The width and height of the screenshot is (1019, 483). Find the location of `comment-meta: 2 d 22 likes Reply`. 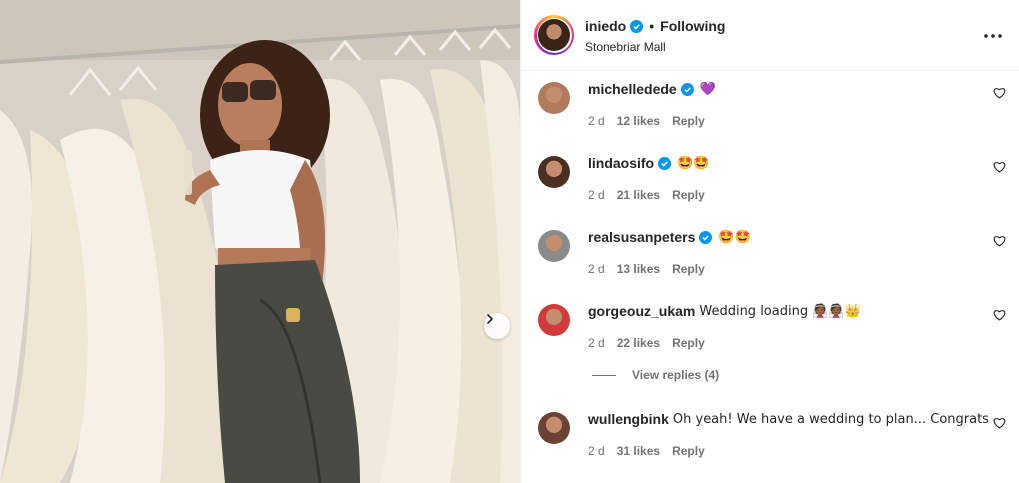

comment-meta: 2 d 22 likes Reply is located at coordinates (646, 343).